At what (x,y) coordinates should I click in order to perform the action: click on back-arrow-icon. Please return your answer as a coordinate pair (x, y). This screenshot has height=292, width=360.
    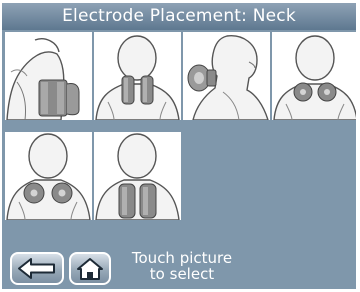
    Looking at the image, I should click on (36, 268).